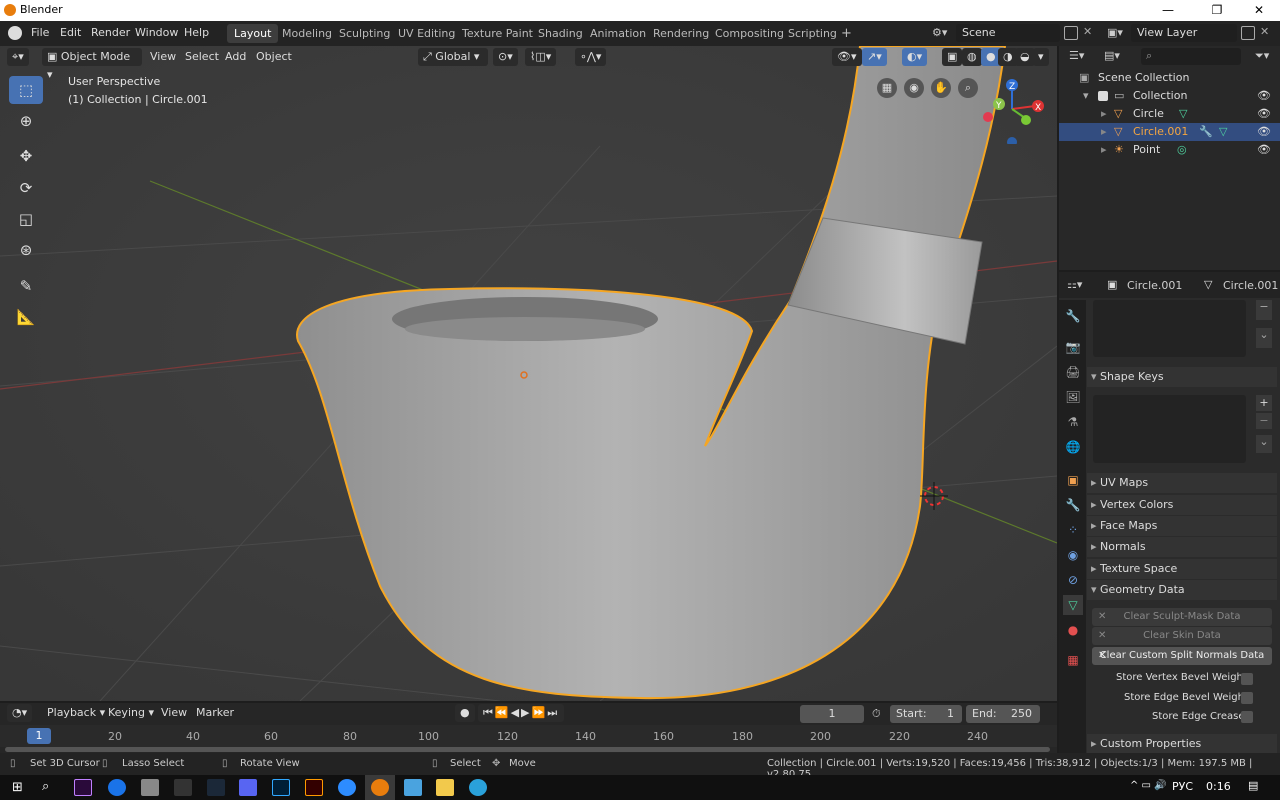  What do you see at coordinates (1182, 547) in the screenshot?
I see `panel-normals: ▸ Normals` at bounding box center [1182, 547].